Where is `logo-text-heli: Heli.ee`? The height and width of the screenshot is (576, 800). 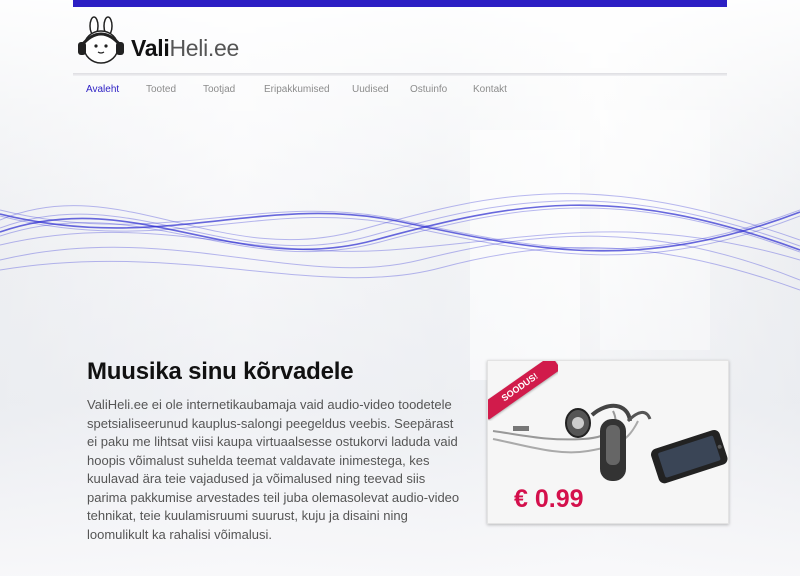 logo-text-heli: Heli.ee is located at coordinates (204, 48).